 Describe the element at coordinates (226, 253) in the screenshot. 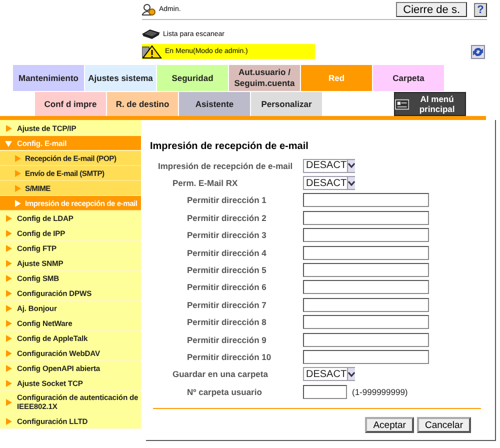

I see `field-label: Permitir dirección 4` at that location.